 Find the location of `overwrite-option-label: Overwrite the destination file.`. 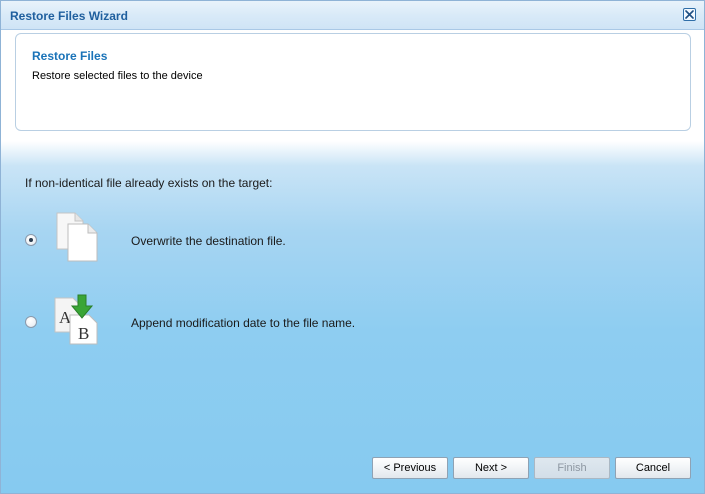

overwrite-option-label: Overwrite the destination file. is located at coordinates (208, 241).